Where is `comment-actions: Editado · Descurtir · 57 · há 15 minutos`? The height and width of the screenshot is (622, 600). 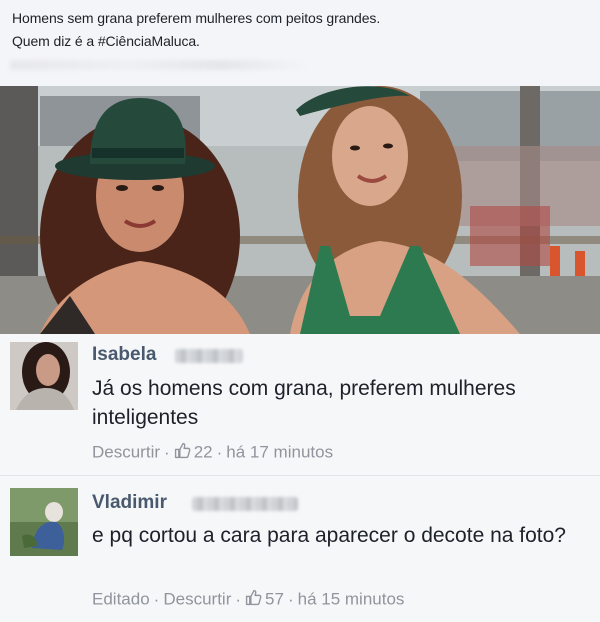
comment-actions: Editado · Descurtir · 57 · há 15 minutos is located at coordinates (248, 599).